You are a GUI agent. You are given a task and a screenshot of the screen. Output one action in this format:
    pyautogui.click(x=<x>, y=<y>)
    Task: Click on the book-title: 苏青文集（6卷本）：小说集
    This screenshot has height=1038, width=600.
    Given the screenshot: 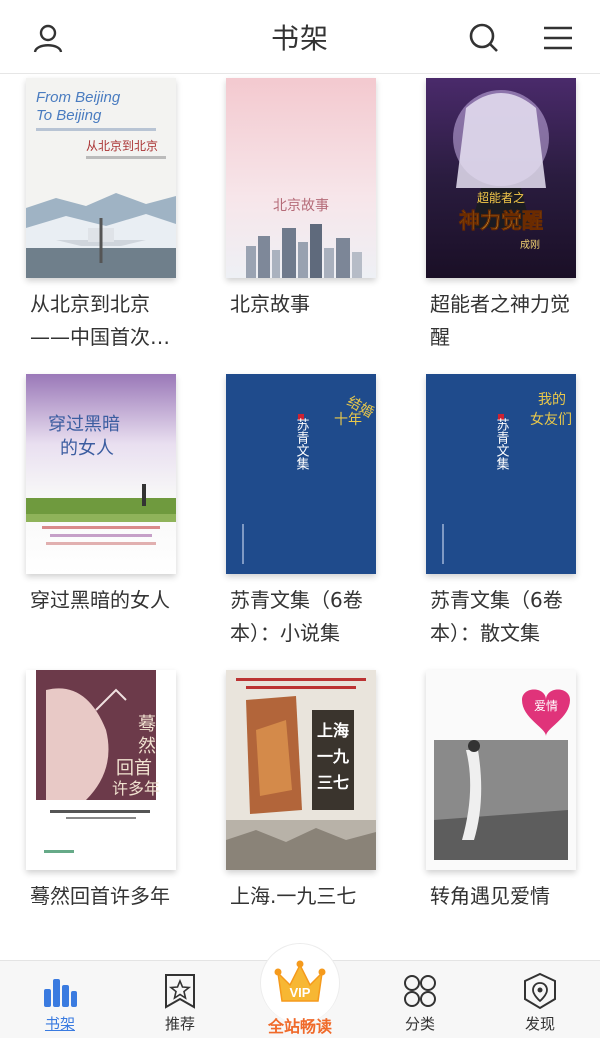 What is the action you would take?
    pyautogui.click(x=296, y=616)
    